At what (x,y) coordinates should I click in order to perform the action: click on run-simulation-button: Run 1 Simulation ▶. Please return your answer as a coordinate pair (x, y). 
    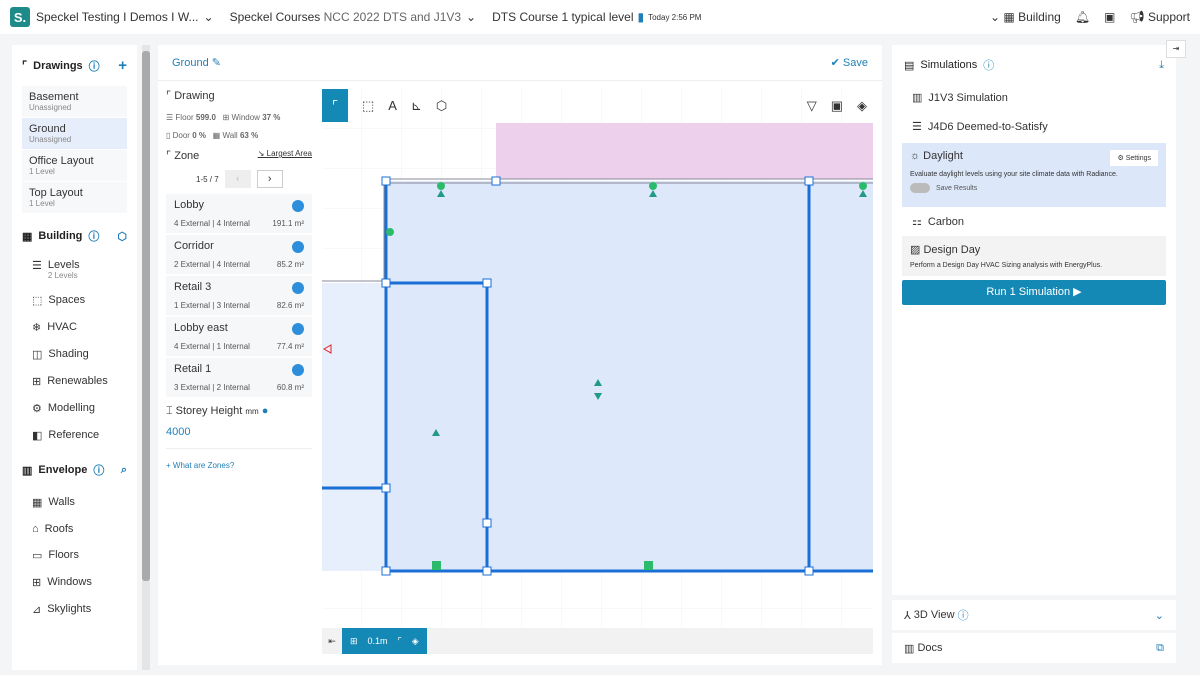
    Looking at the image, I should click on (1034, 292).